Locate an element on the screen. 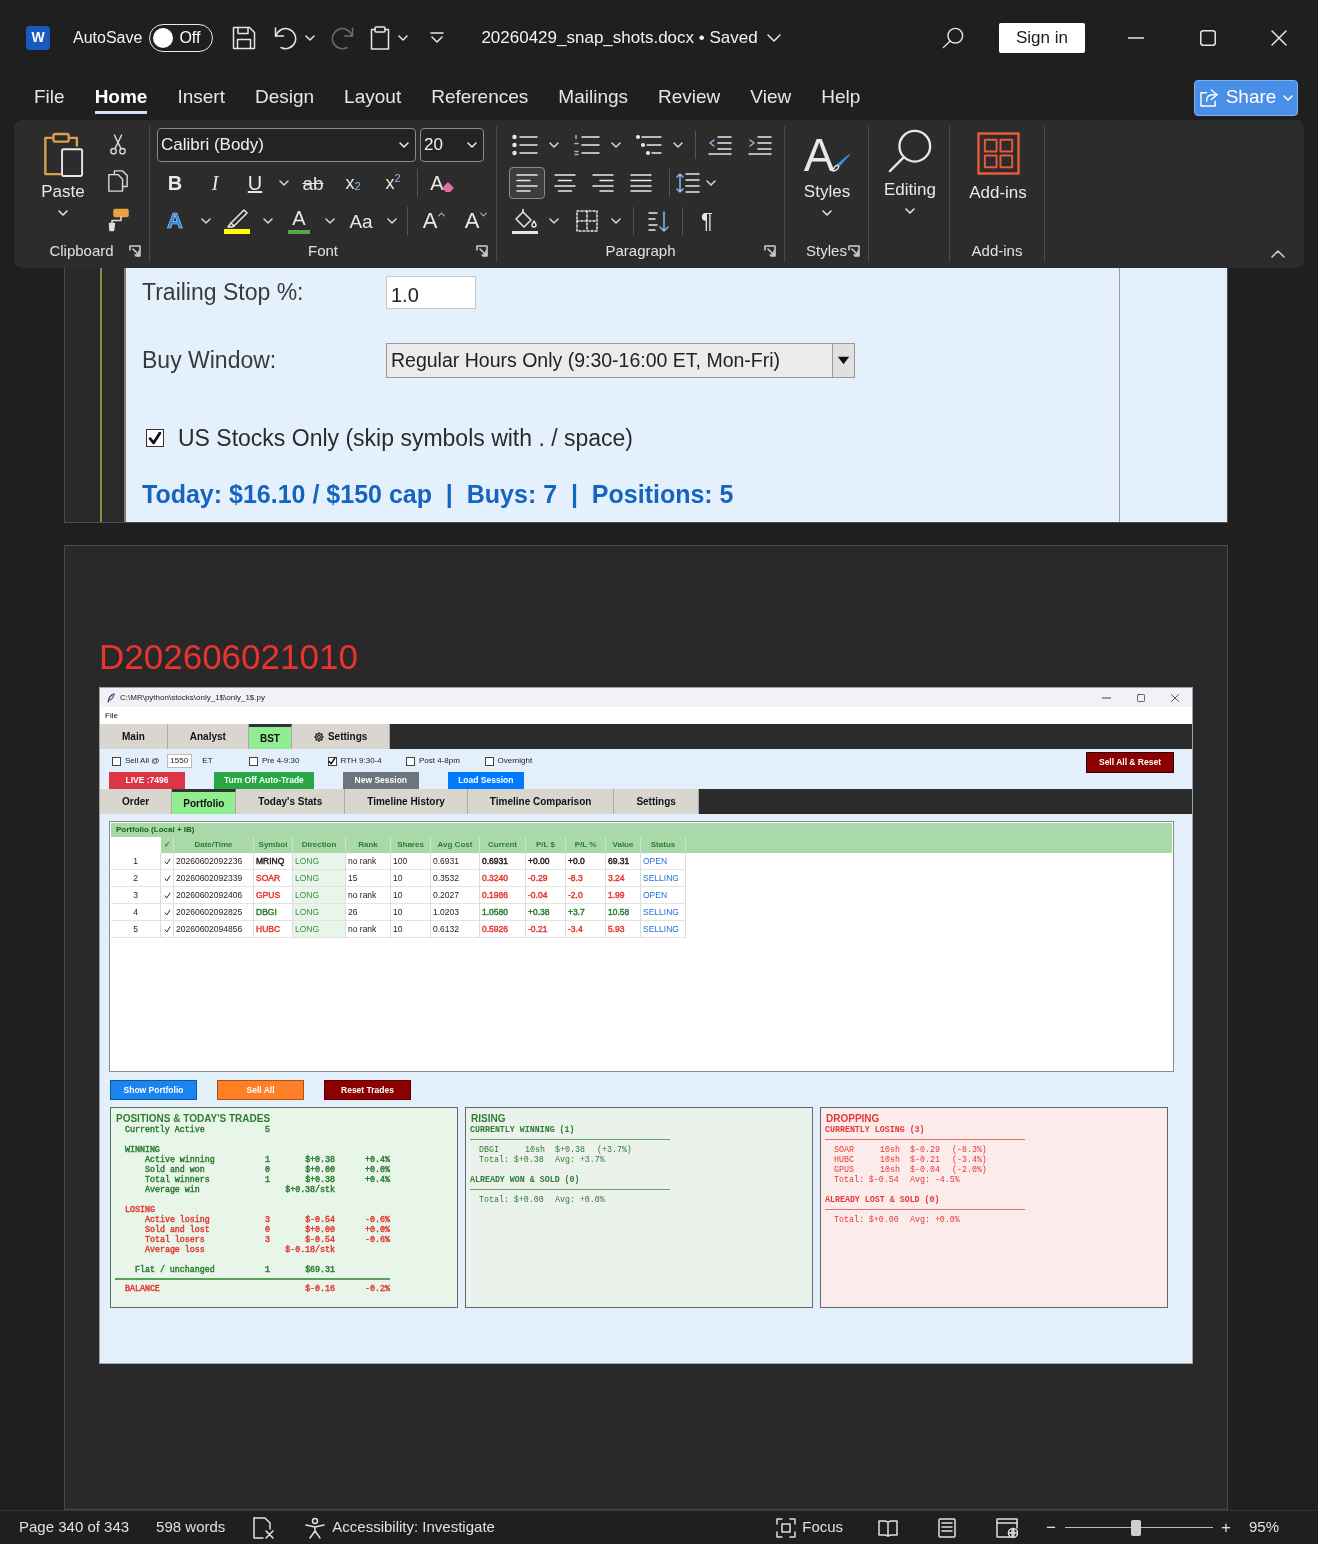 This screenshot has width=1318, height=1544. time-field: 1550 is located at coordinates (180, 761).